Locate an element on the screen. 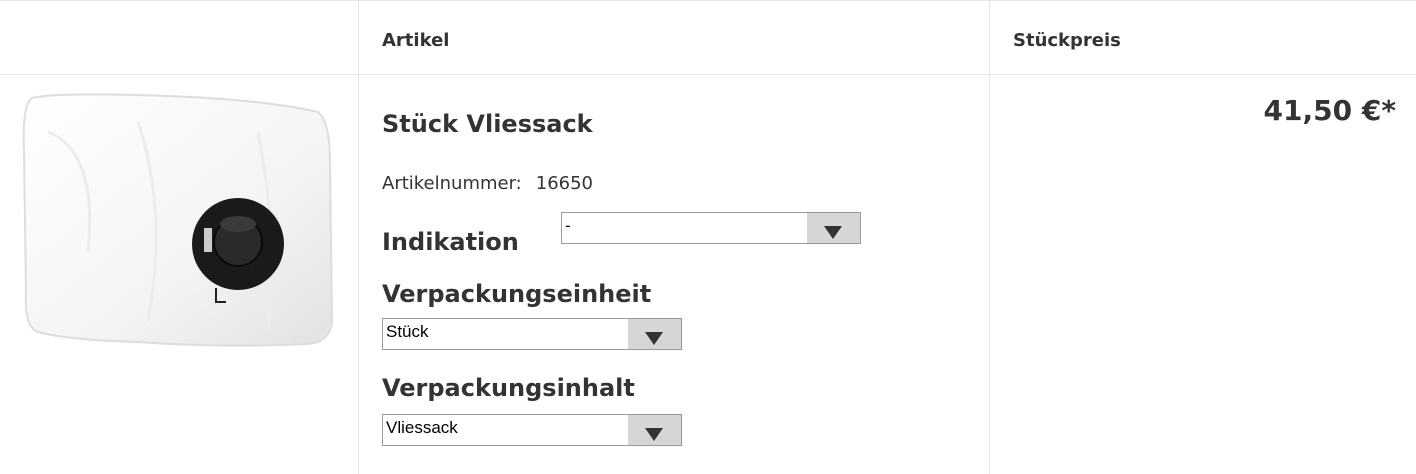  indikation-selected-value: - is located at coordinates (568, 225).